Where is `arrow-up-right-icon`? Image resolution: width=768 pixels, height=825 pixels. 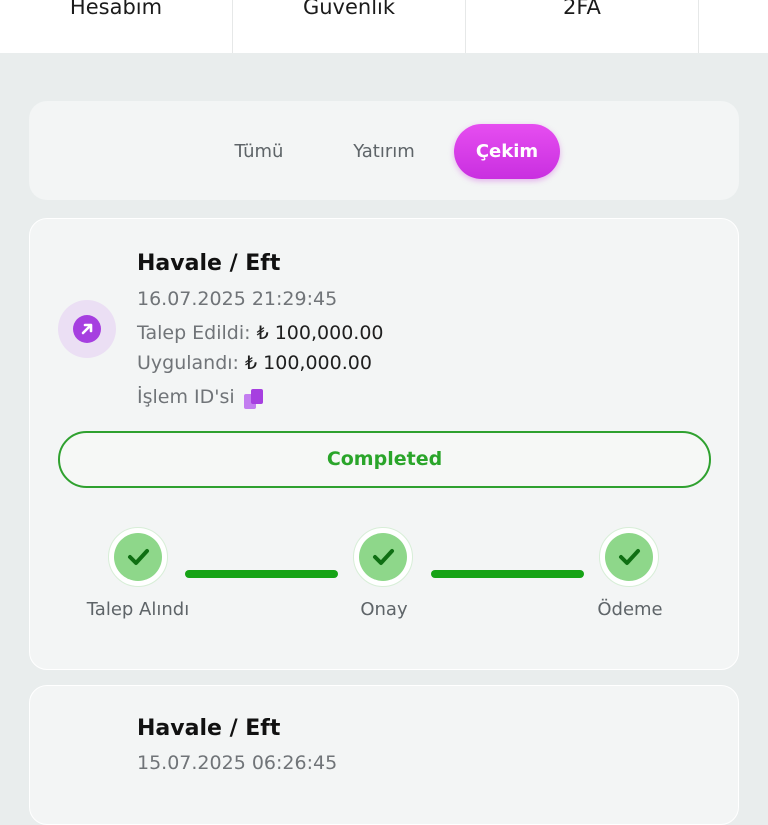
arrow-up-right-icon is located at coordinates (87, 329).